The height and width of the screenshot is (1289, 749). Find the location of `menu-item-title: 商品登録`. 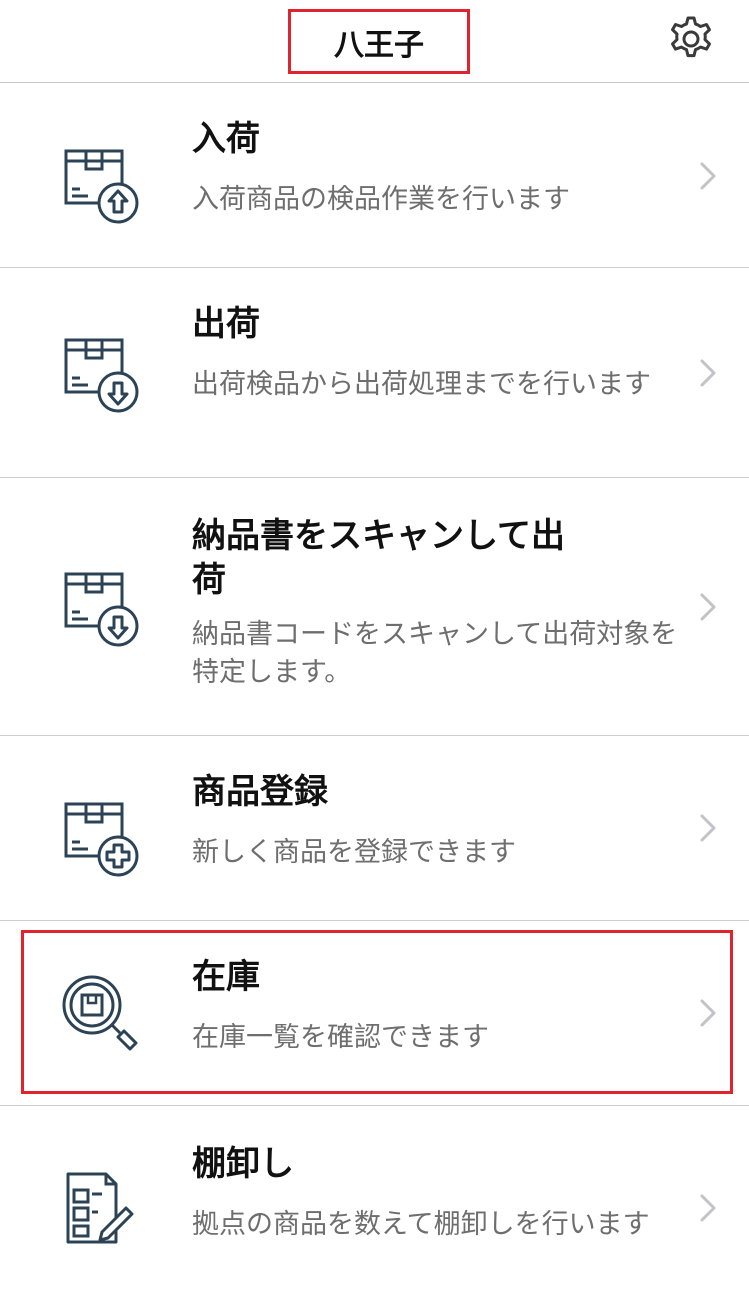

menu-item-title: 商品登録 is located at coordinates (260, 792).